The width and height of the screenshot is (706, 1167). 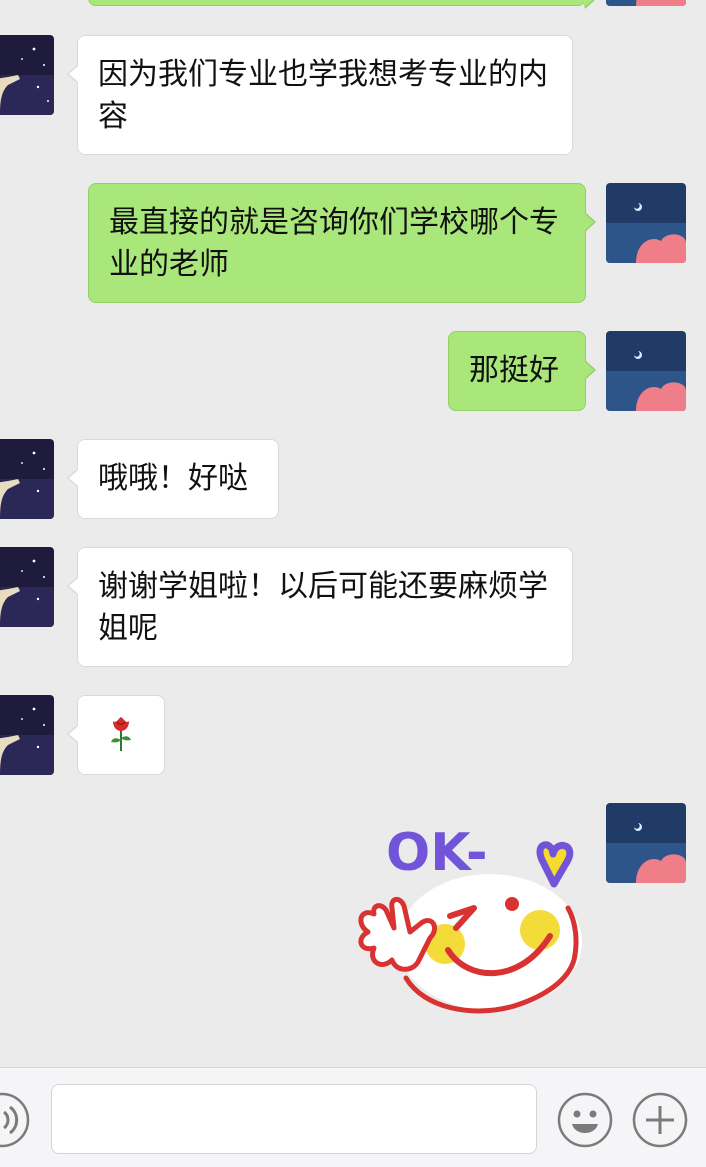 I want to click on emoji-icon, so click(x=585, y=1120).